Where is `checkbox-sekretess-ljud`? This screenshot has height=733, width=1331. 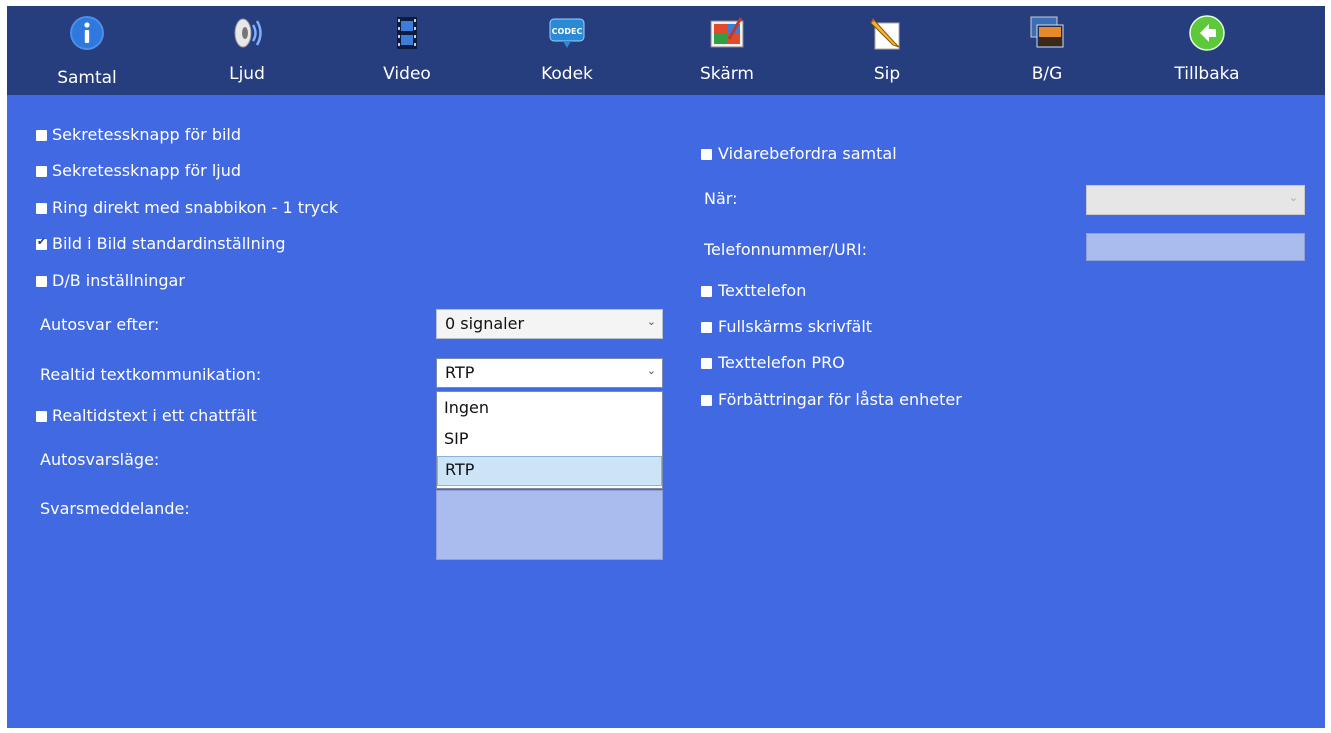
checkbox-sekretess-ljud is located at coordinates (41, 171).